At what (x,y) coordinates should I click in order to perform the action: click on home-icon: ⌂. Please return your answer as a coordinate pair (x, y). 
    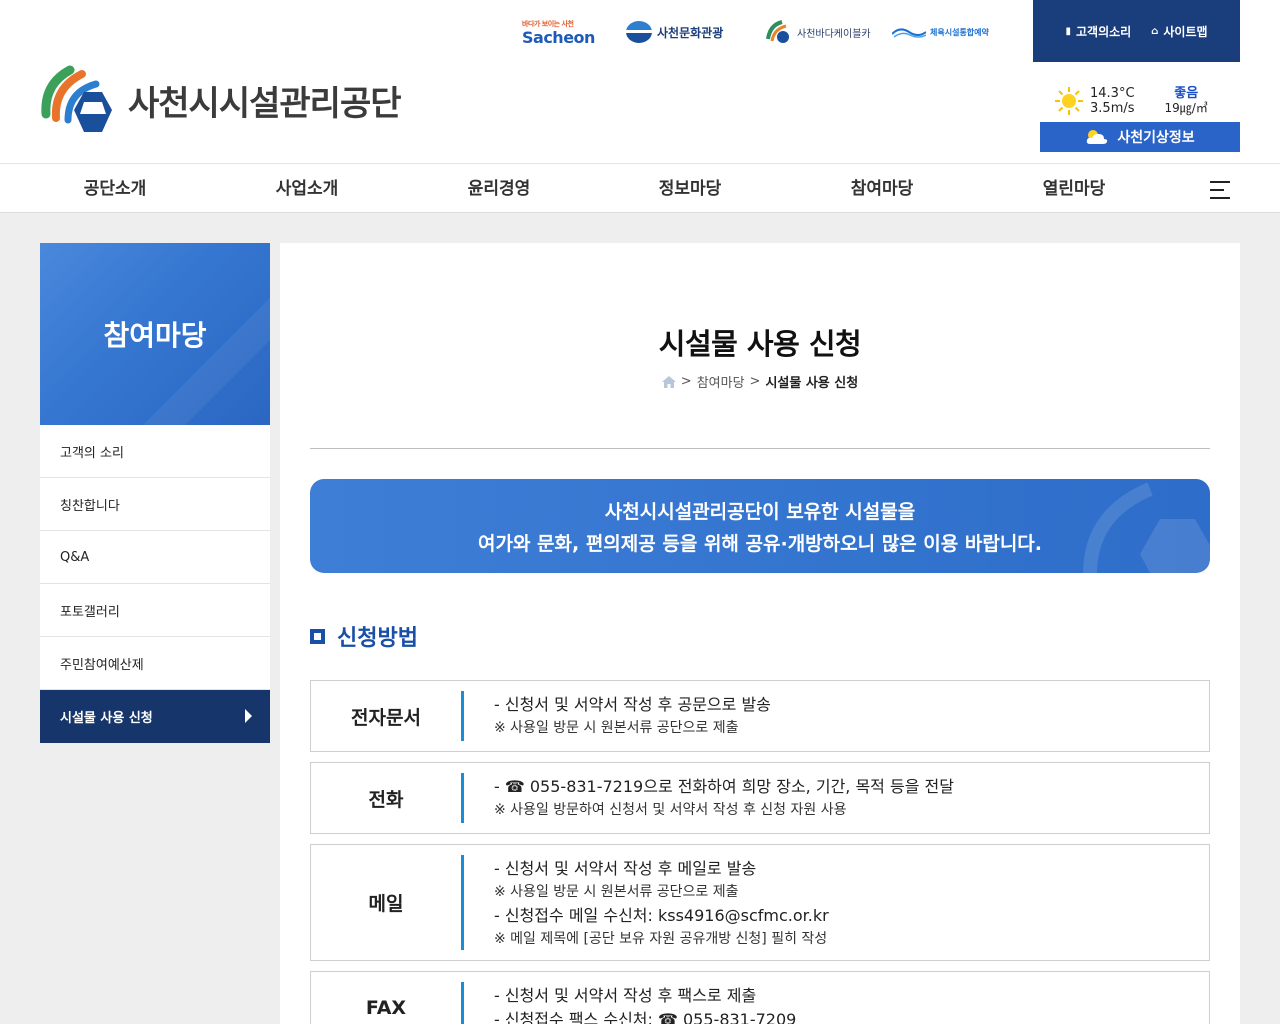
    Looking at the image, I should click on (1155, 31).